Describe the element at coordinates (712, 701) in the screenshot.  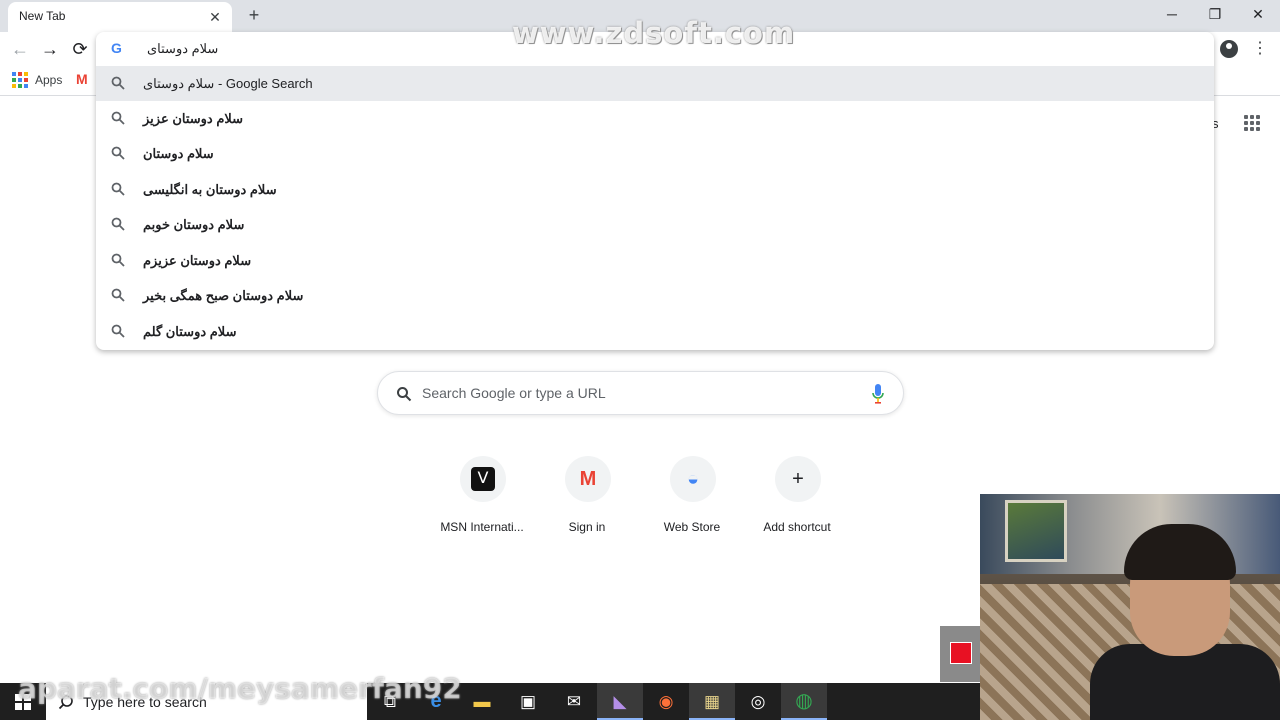
I see `film-editor-icon: ▦` at that location.